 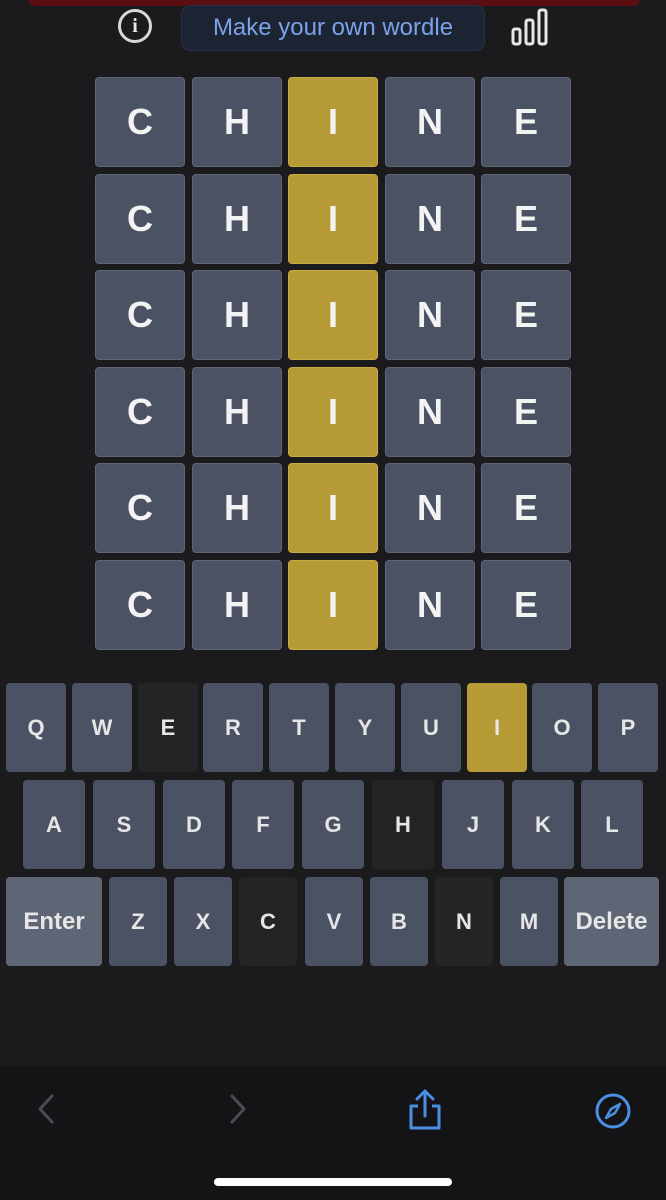 What do you see at coordinates (611, 921) in the screenshot?
I see `key-delete: Delete` at bounding box center [611, 921].